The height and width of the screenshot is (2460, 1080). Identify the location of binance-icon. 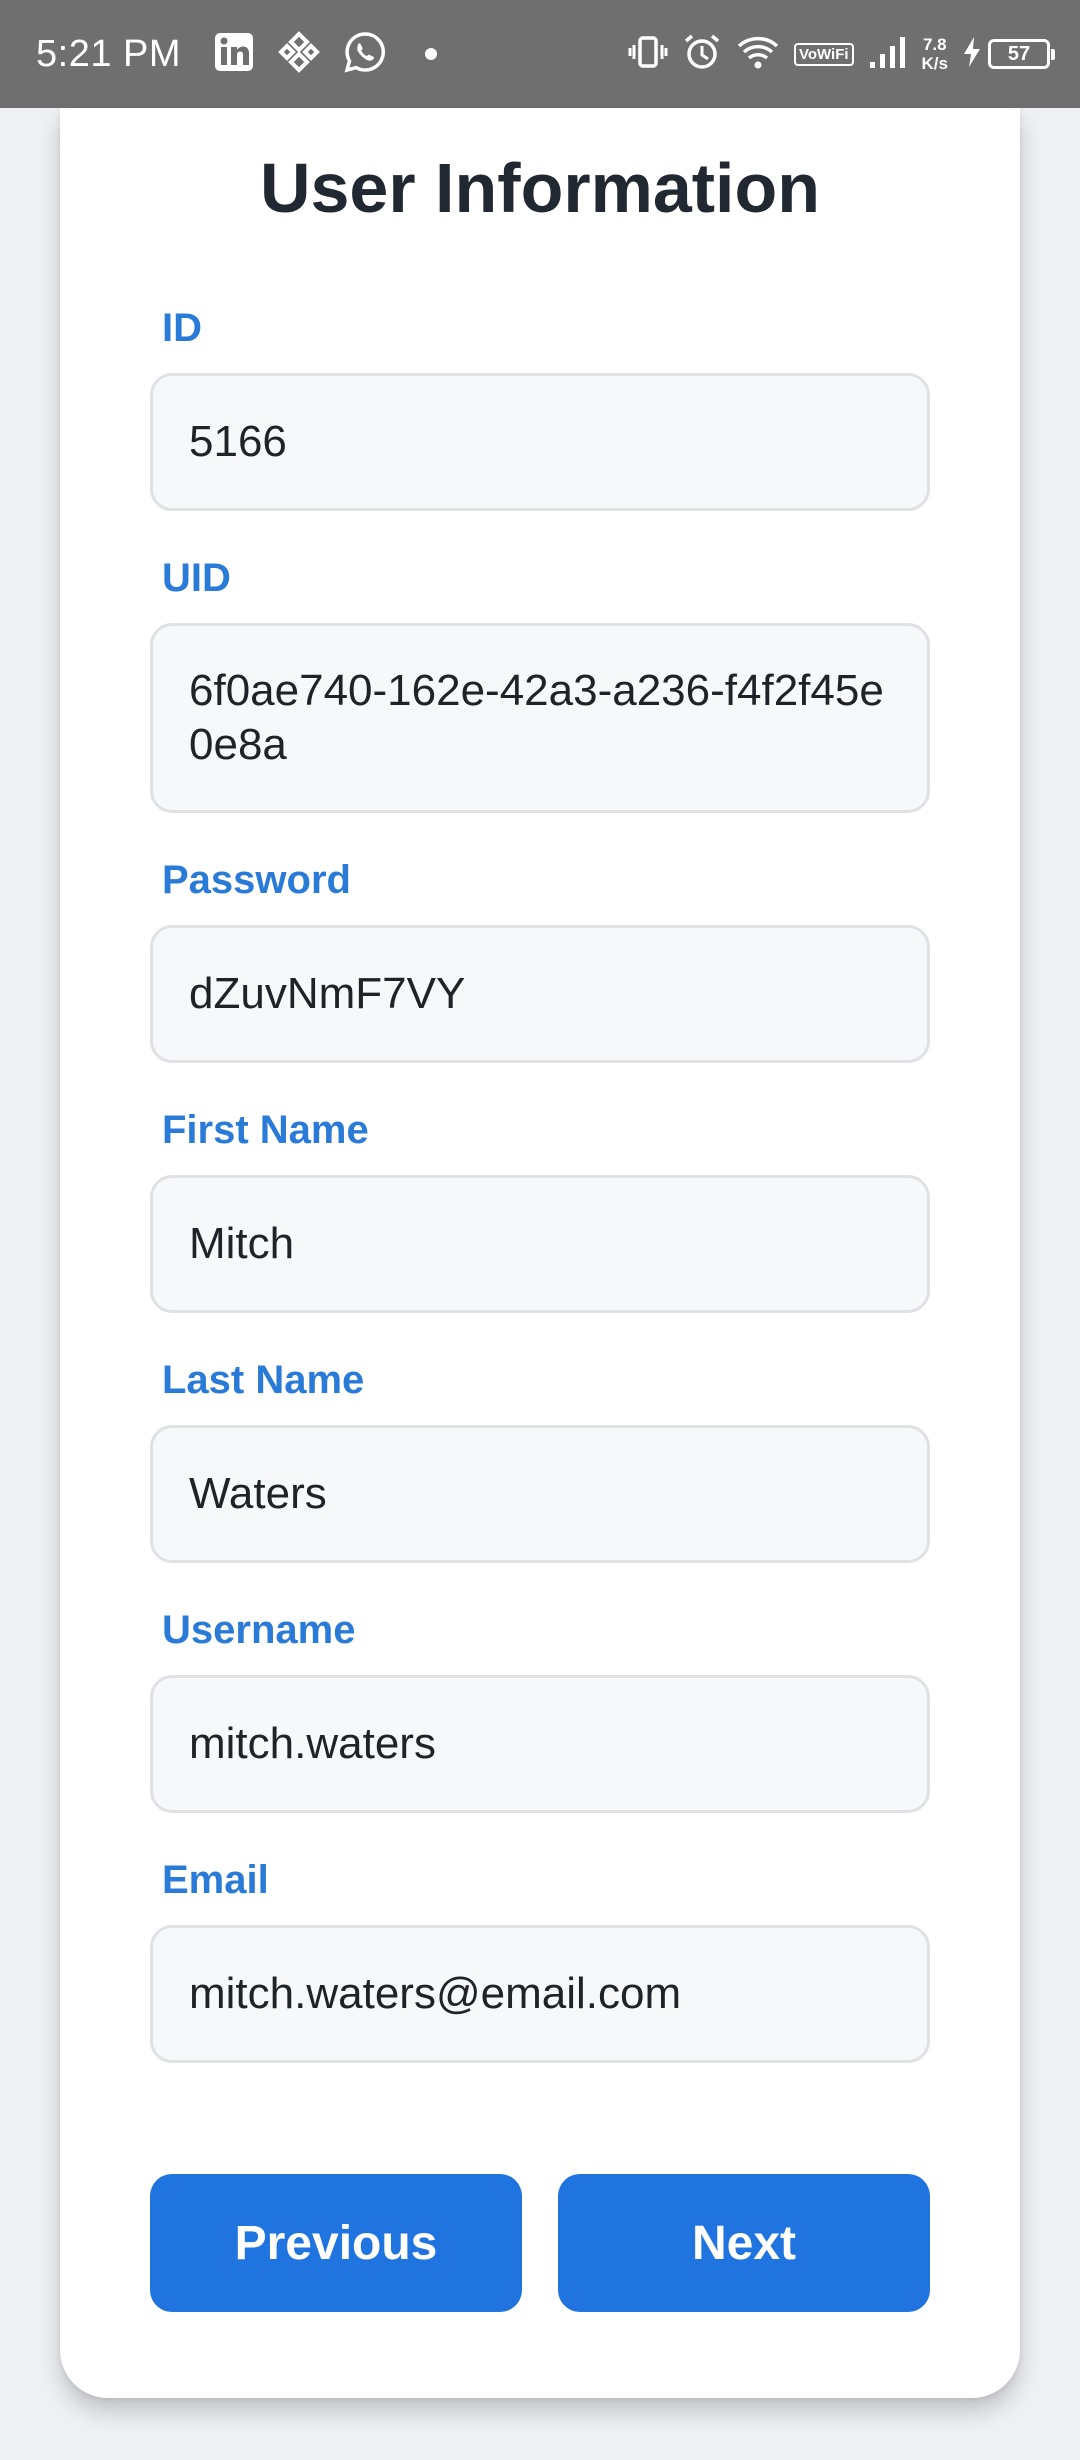
(299, 54).